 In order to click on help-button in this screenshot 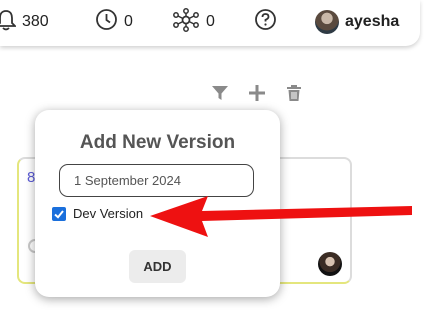, I will do `click(265, 22)`.